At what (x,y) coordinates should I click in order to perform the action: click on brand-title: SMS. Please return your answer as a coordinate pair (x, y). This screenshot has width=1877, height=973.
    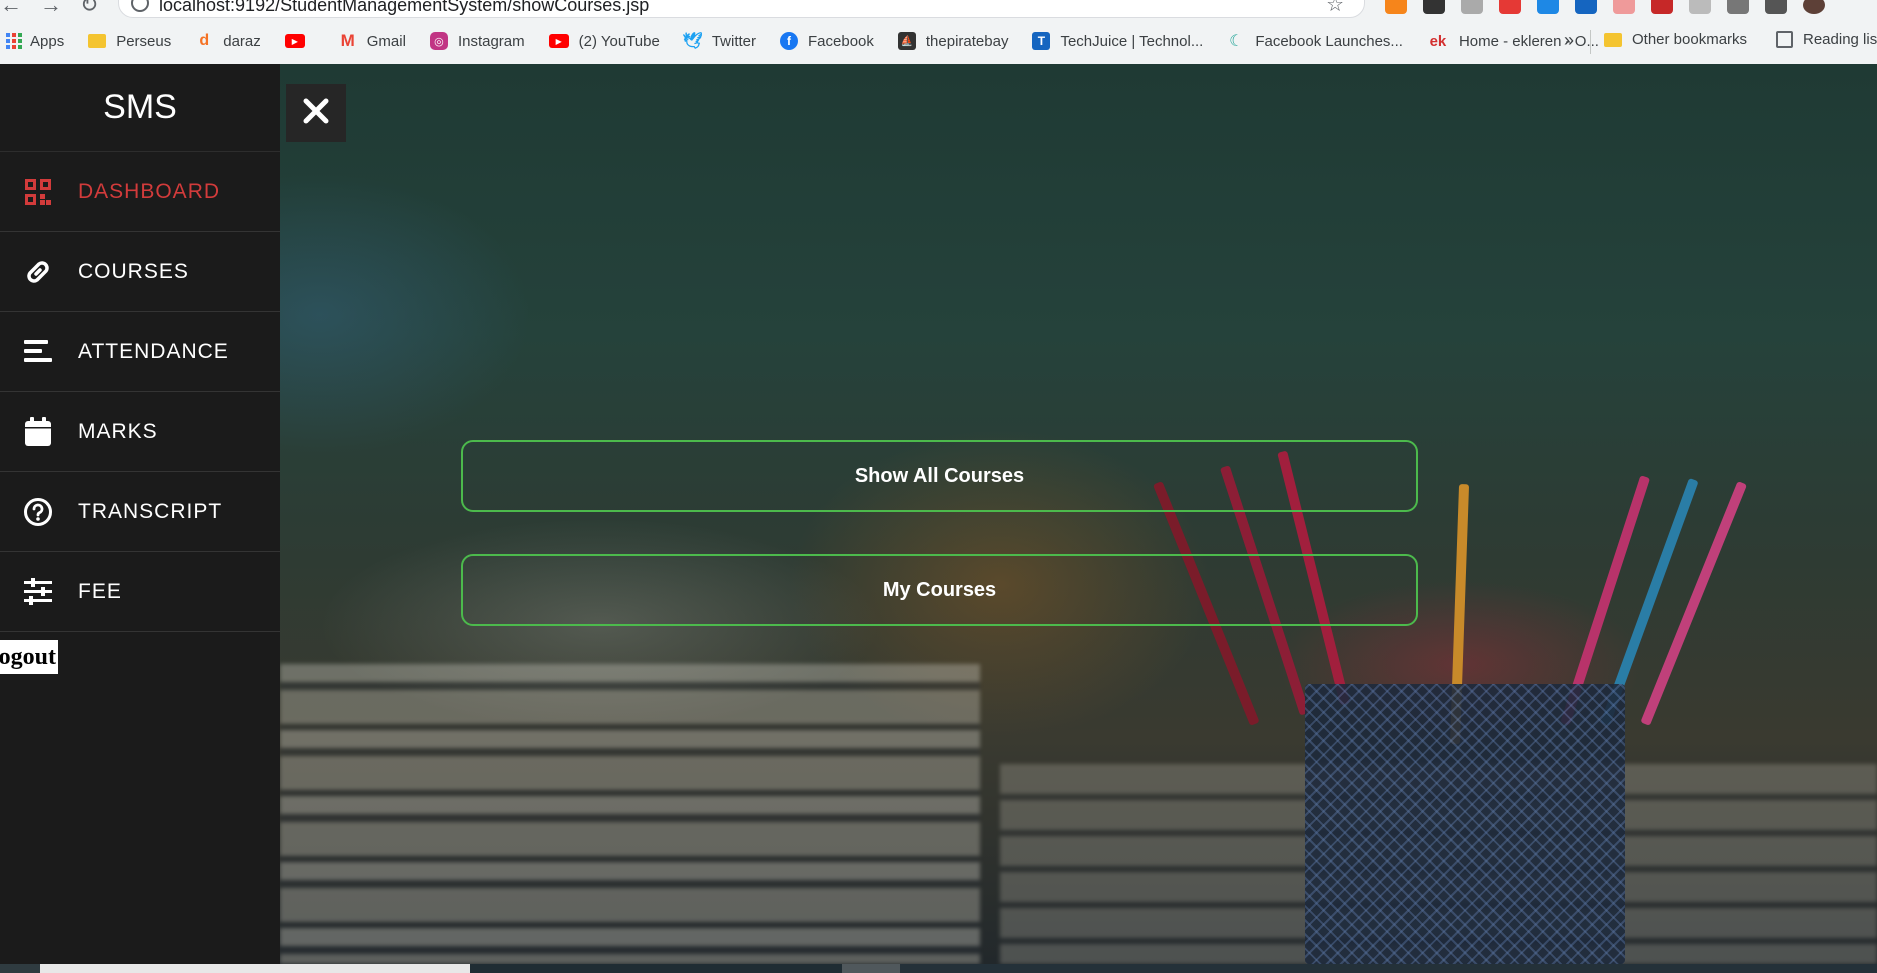
    Looking at the image, I should click on (140, 108).